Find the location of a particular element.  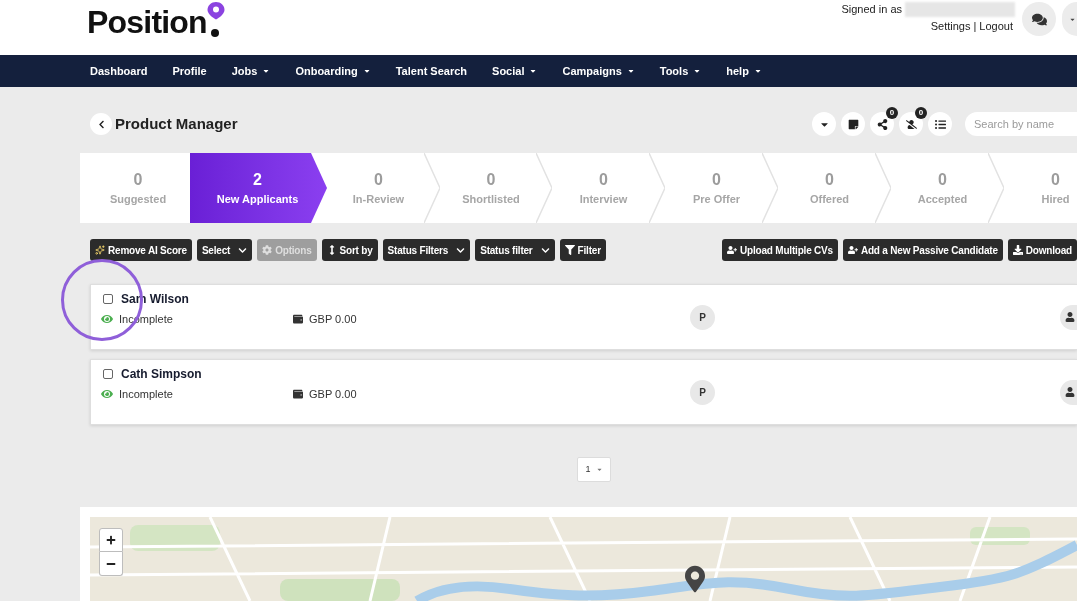

list-icon is located at coordinates (940, 124).